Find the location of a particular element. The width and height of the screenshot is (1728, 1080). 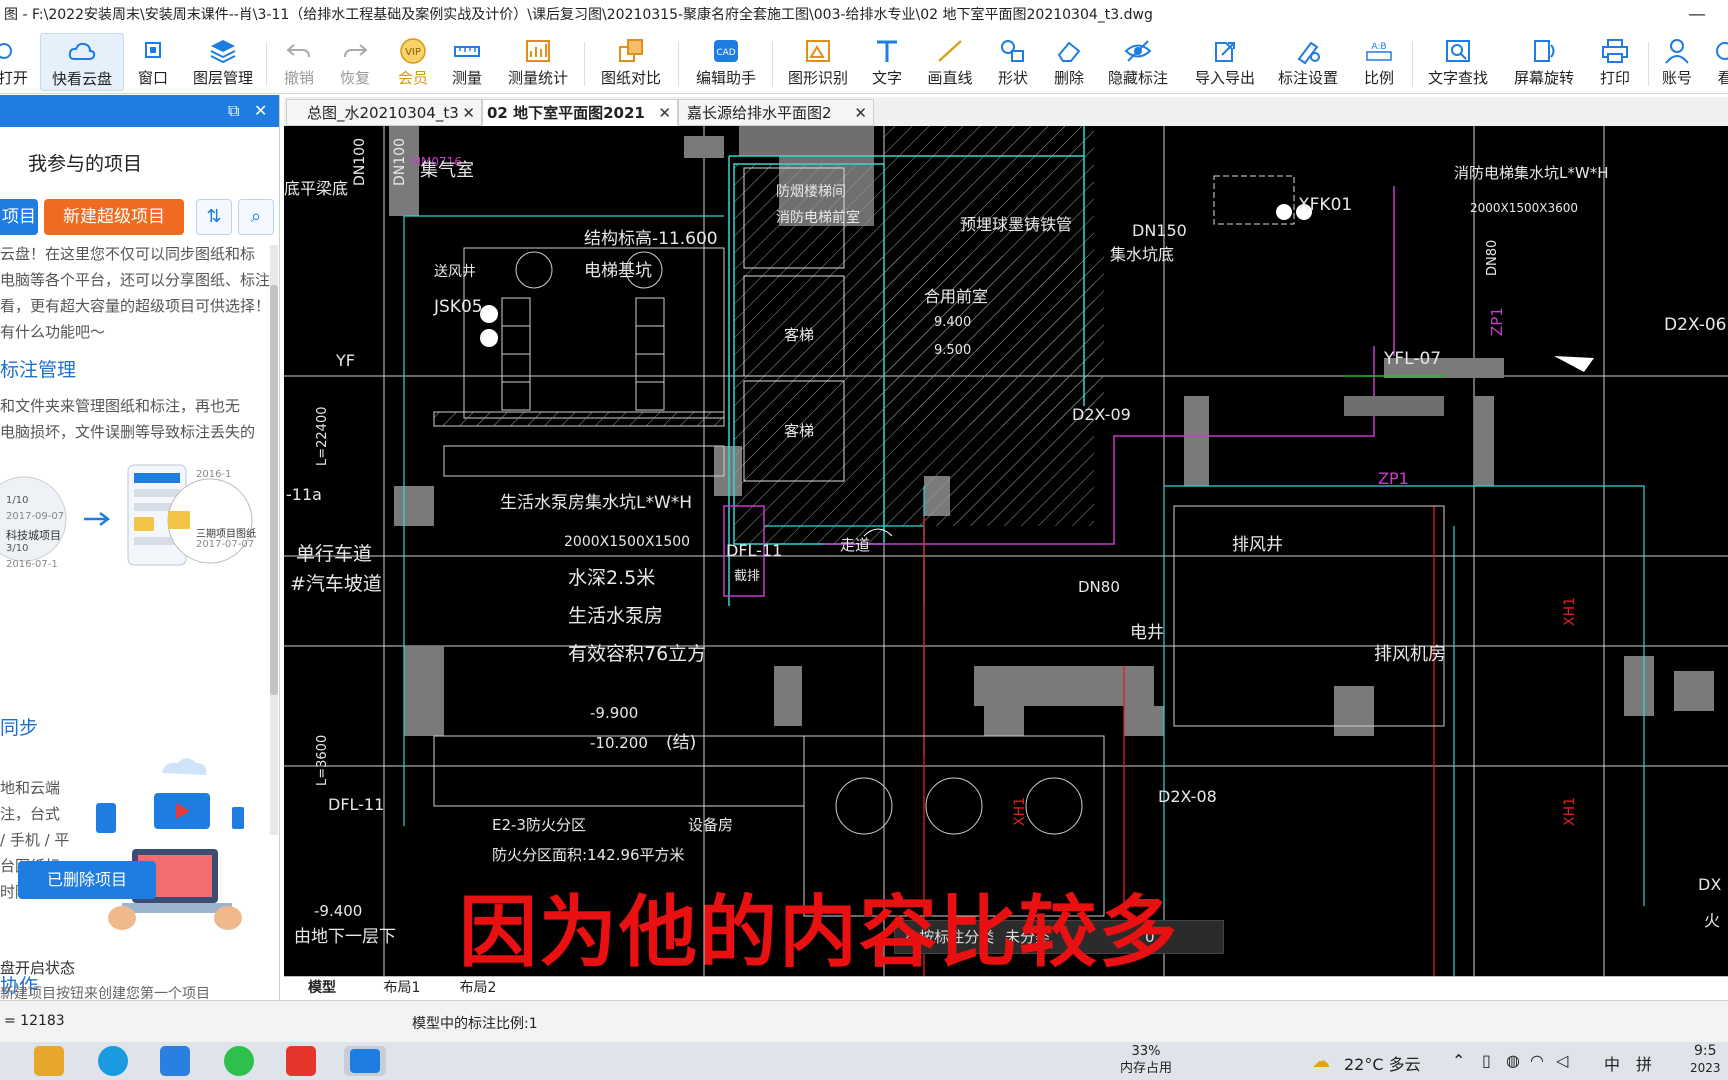

panel-title: 我参与的项目 is located at coordinates (85, 164).